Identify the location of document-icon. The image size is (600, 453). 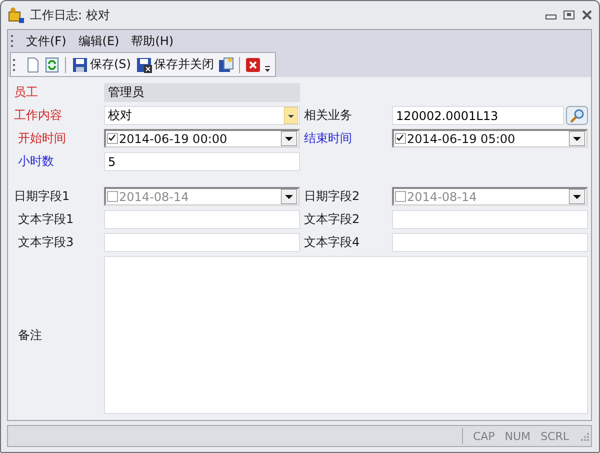
(33, 64).